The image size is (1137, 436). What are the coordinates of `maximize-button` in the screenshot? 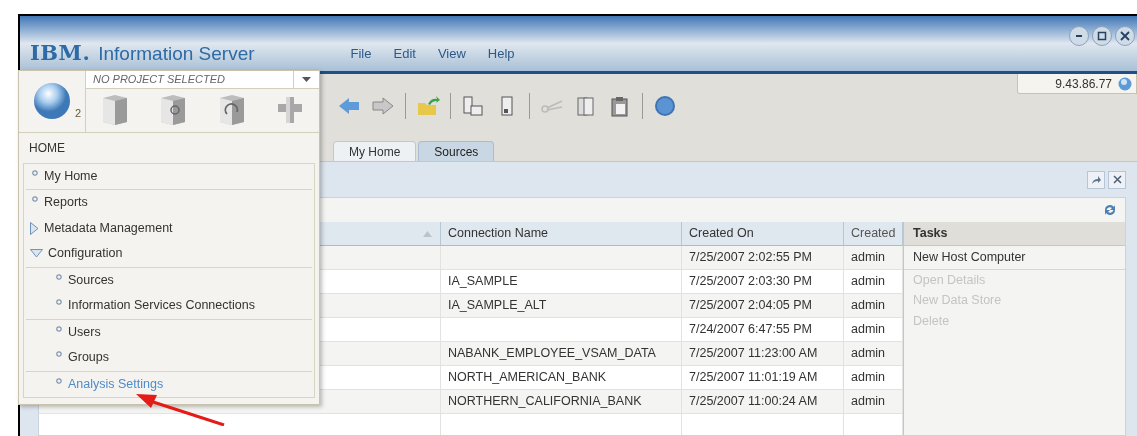 It's located at (1102, 36).